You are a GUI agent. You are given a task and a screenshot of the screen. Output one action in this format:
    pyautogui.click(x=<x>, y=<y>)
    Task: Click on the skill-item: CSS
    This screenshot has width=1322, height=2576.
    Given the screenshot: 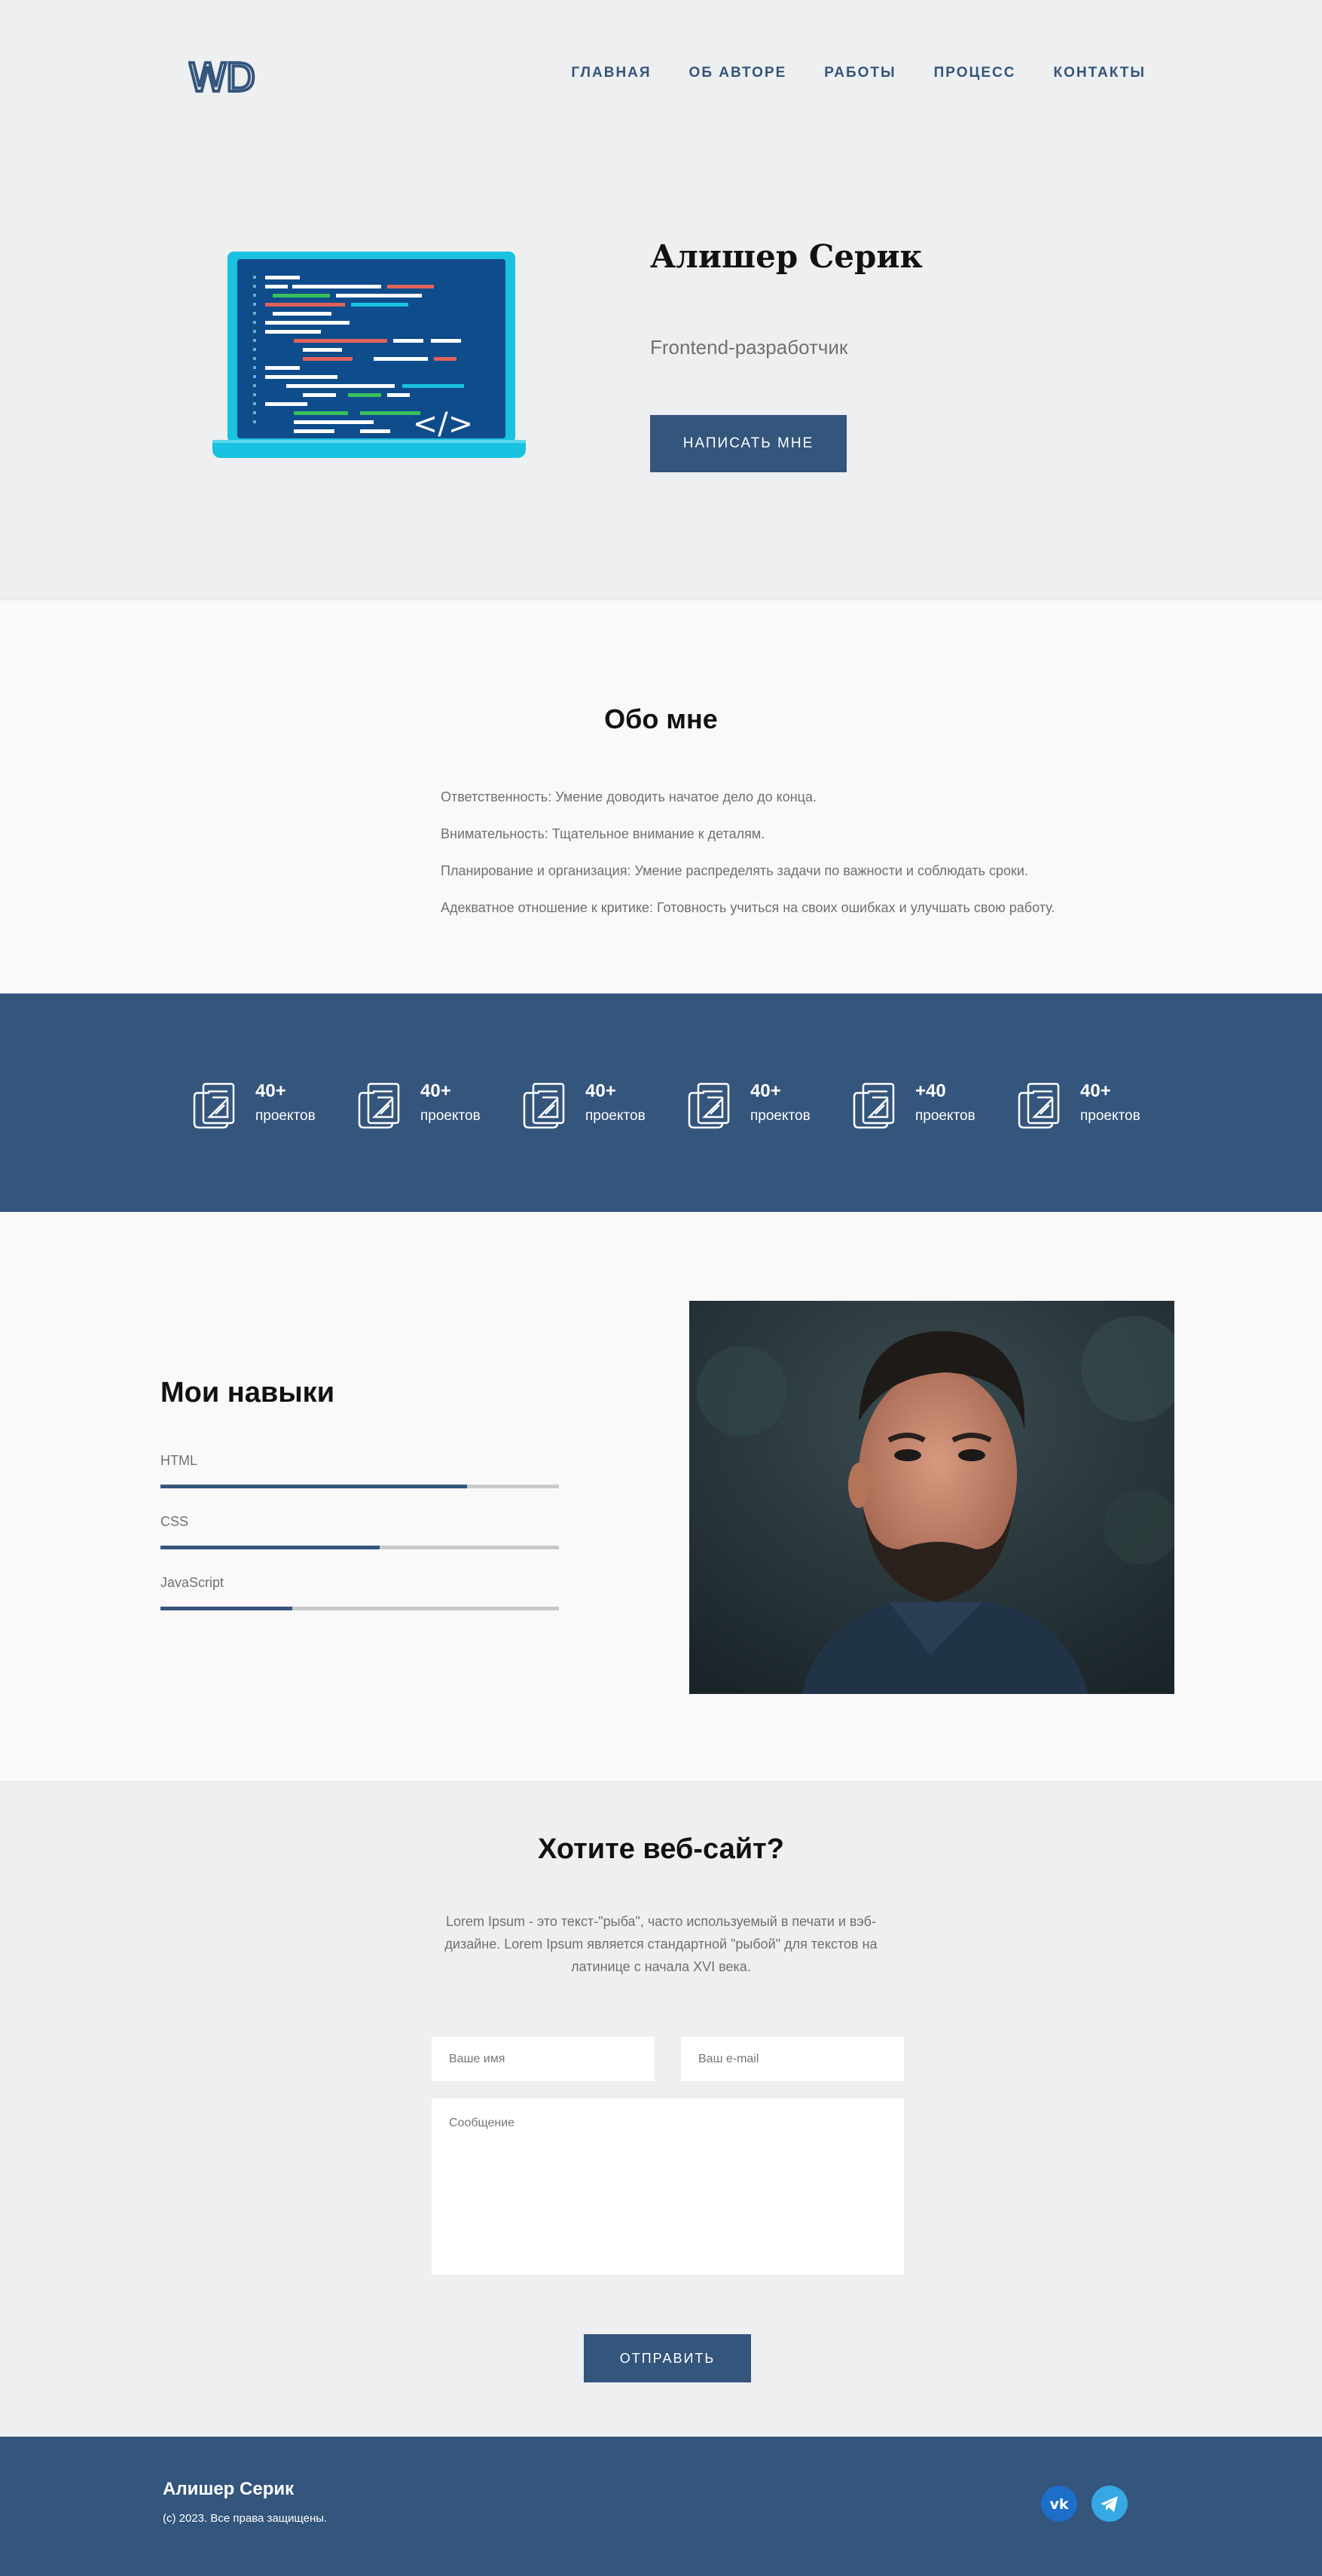 What is the action you would take?
    pyautogui.click(x=359, y=1532)
    